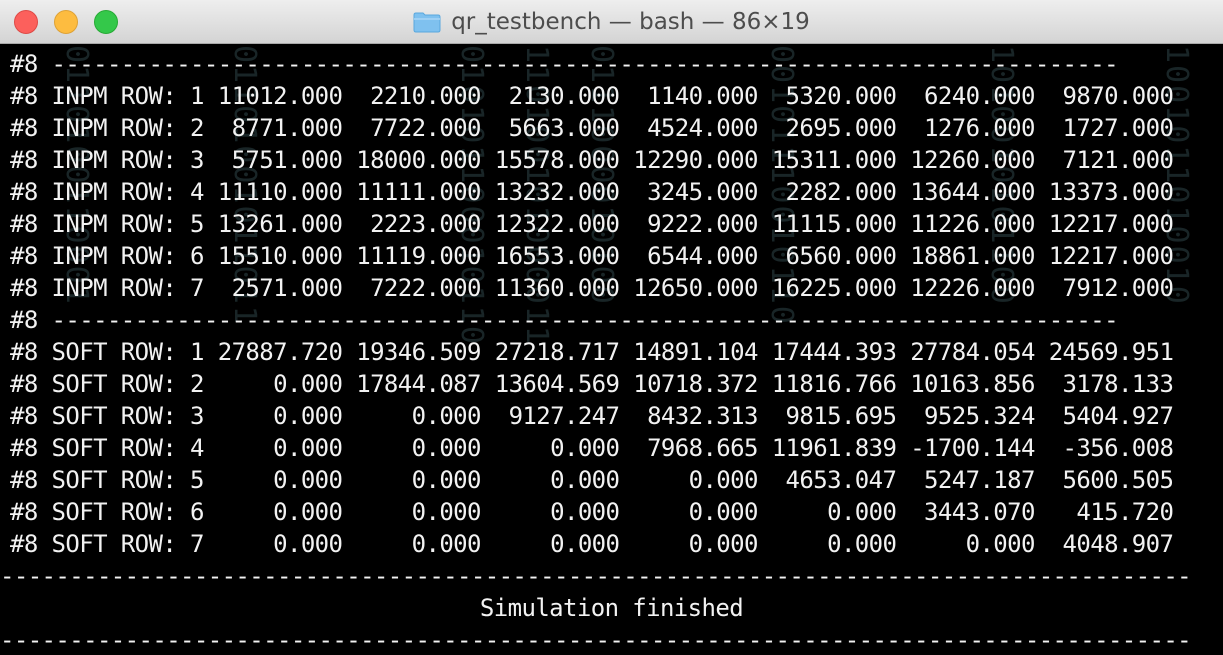 The height and width of the screenshot is (655, 1223). I want to click on folder-icon, so click(427, 22).